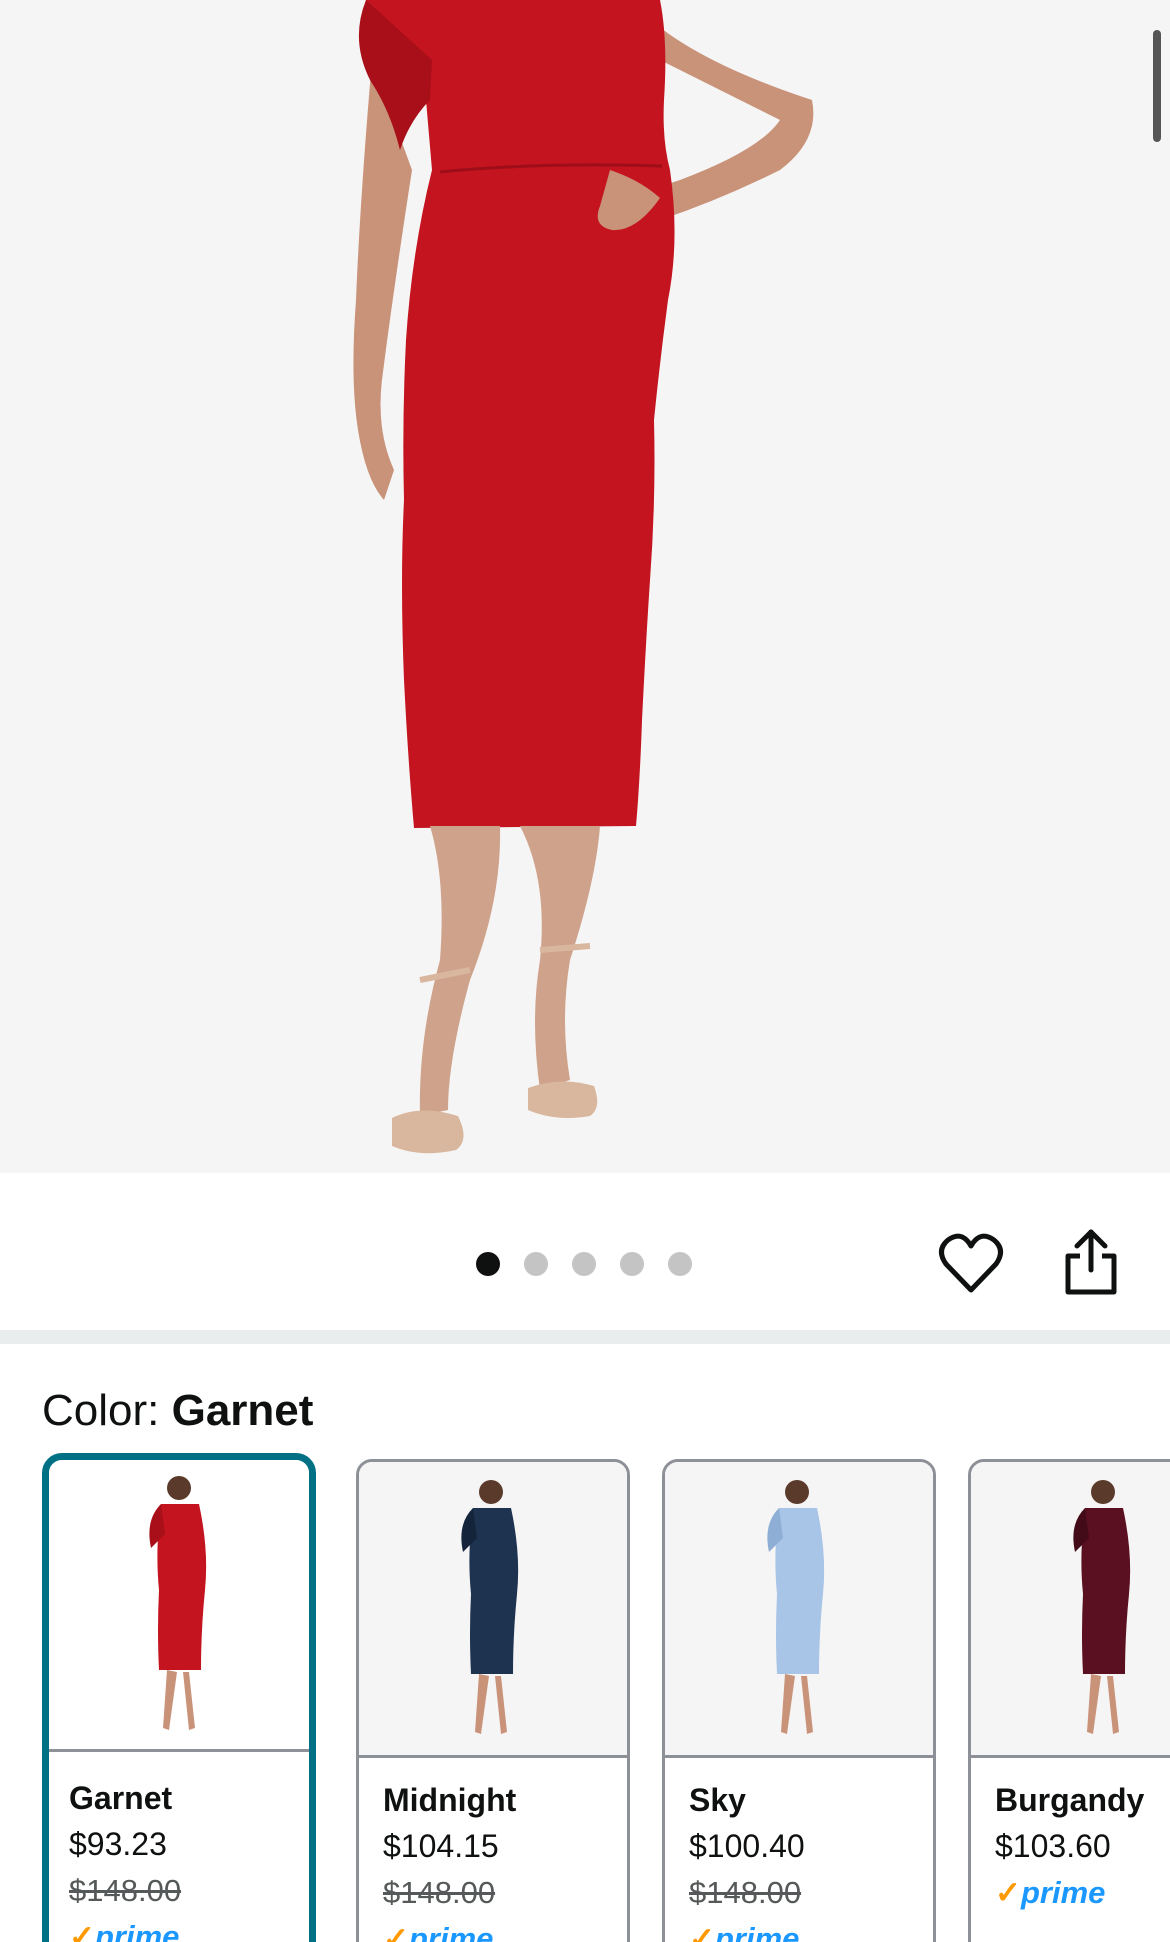 The width and height of the screenshot is (1170, 1942). I want to click on color-label: Color: Garnet, so click(177, 1411).